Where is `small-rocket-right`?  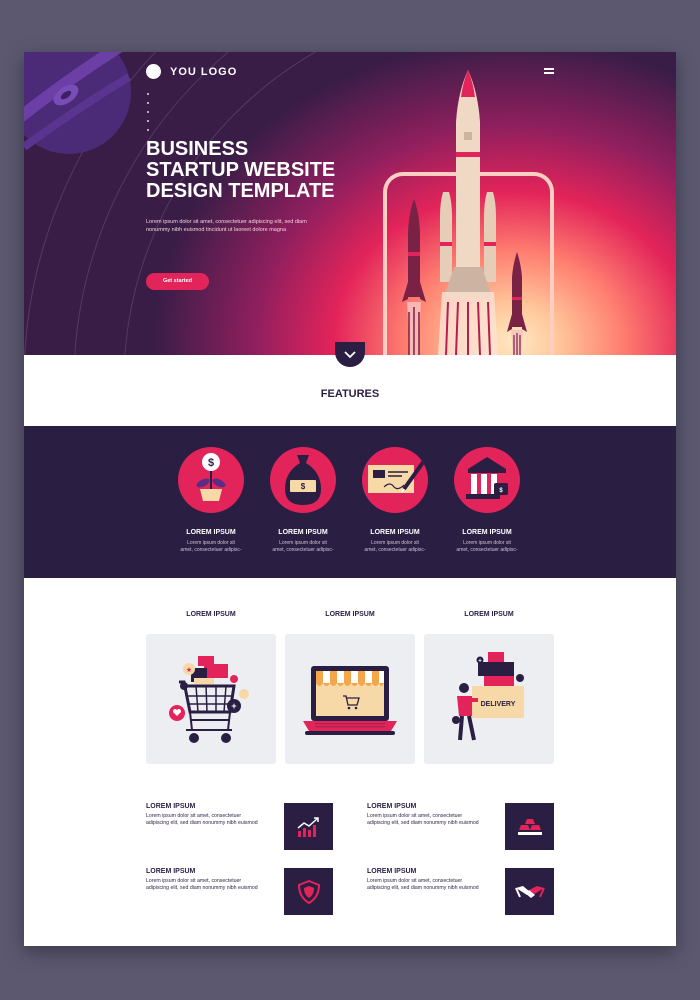
small-rocket-right is located at coordinates (517, 303).